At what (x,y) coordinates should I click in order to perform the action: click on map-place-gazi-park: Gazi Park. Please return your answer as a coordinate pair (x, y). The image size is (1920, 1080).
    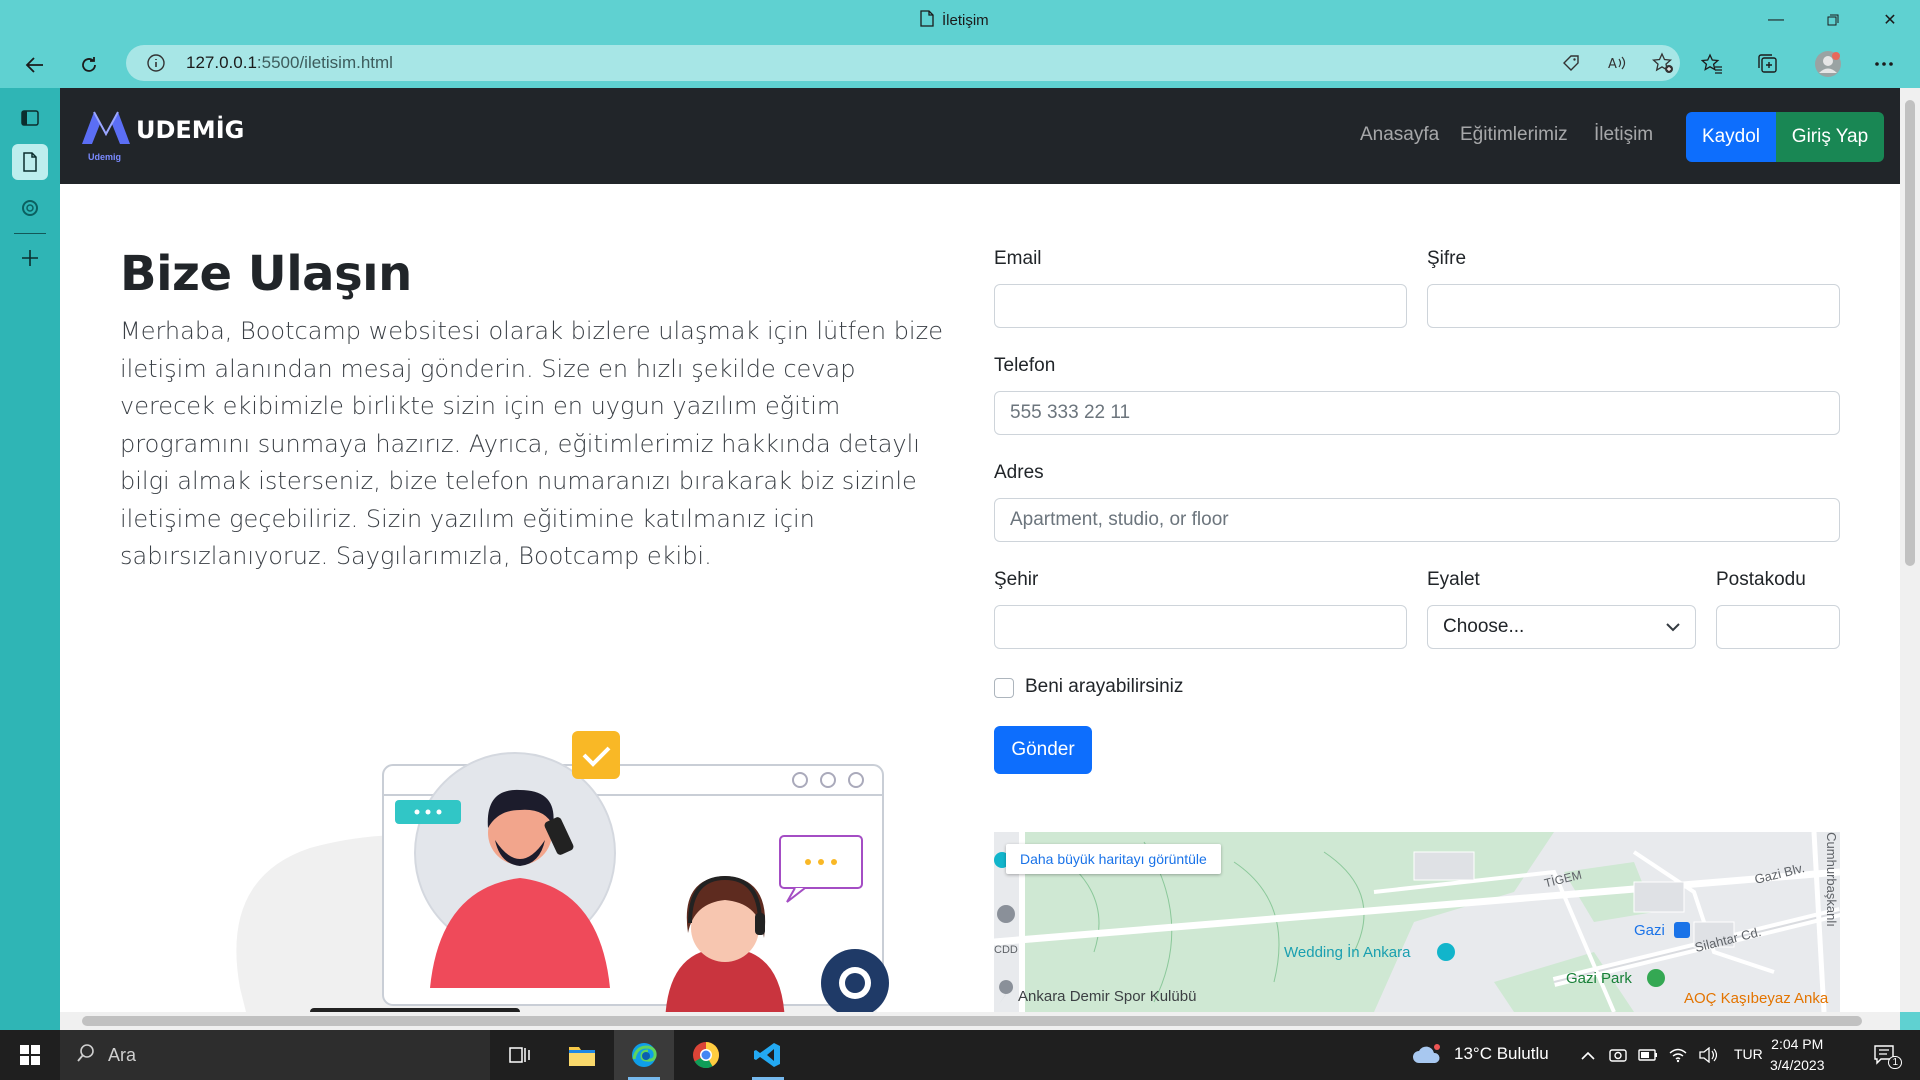
    Looking at the image, I should click on (1599, 978).